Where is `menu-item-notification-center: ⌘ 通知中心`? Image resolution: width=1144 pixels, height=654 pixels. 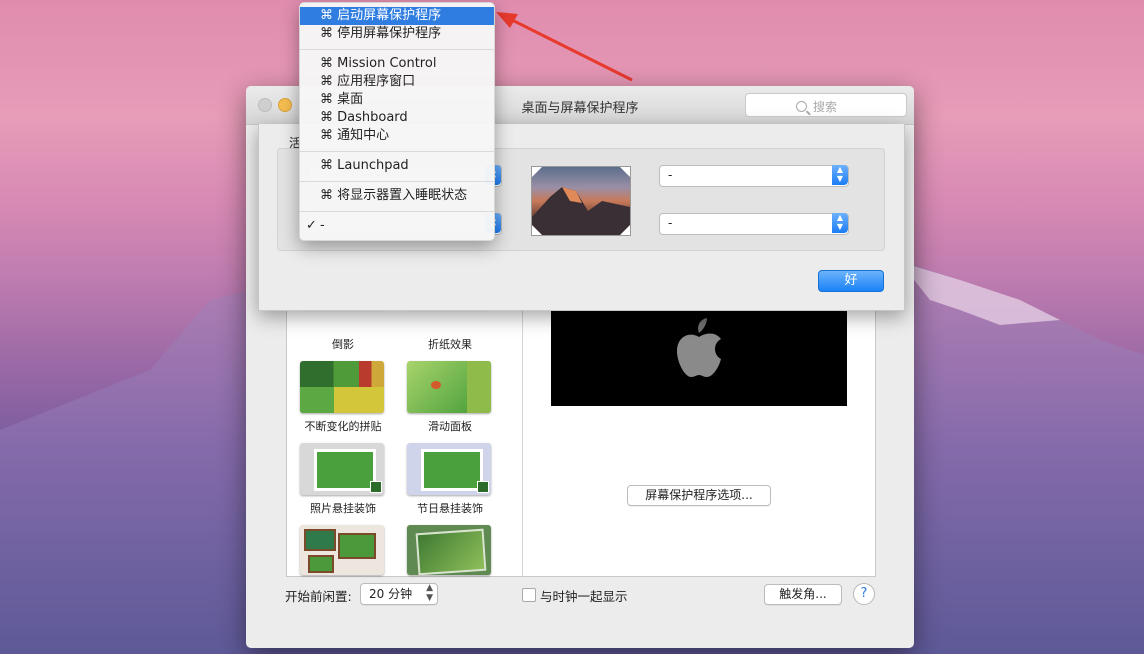 menu-item-notification-center: ⌘ 通知中心 is located at coordinates (397, 136).